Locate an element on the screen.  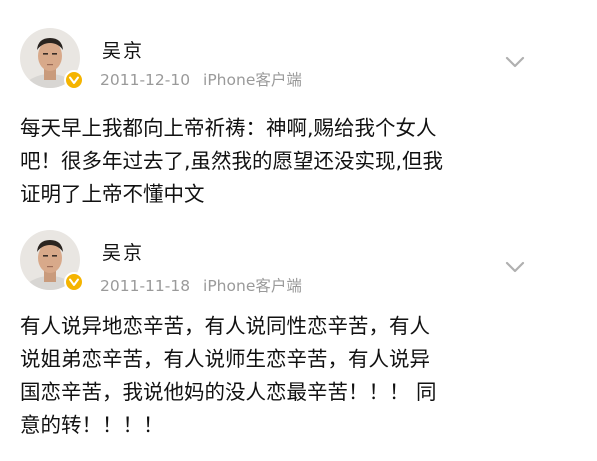
post-text-line: 国恋辛苦，我说他妈的没人恋最辛苦！！！ 同 is located at coordinates (228, 392).